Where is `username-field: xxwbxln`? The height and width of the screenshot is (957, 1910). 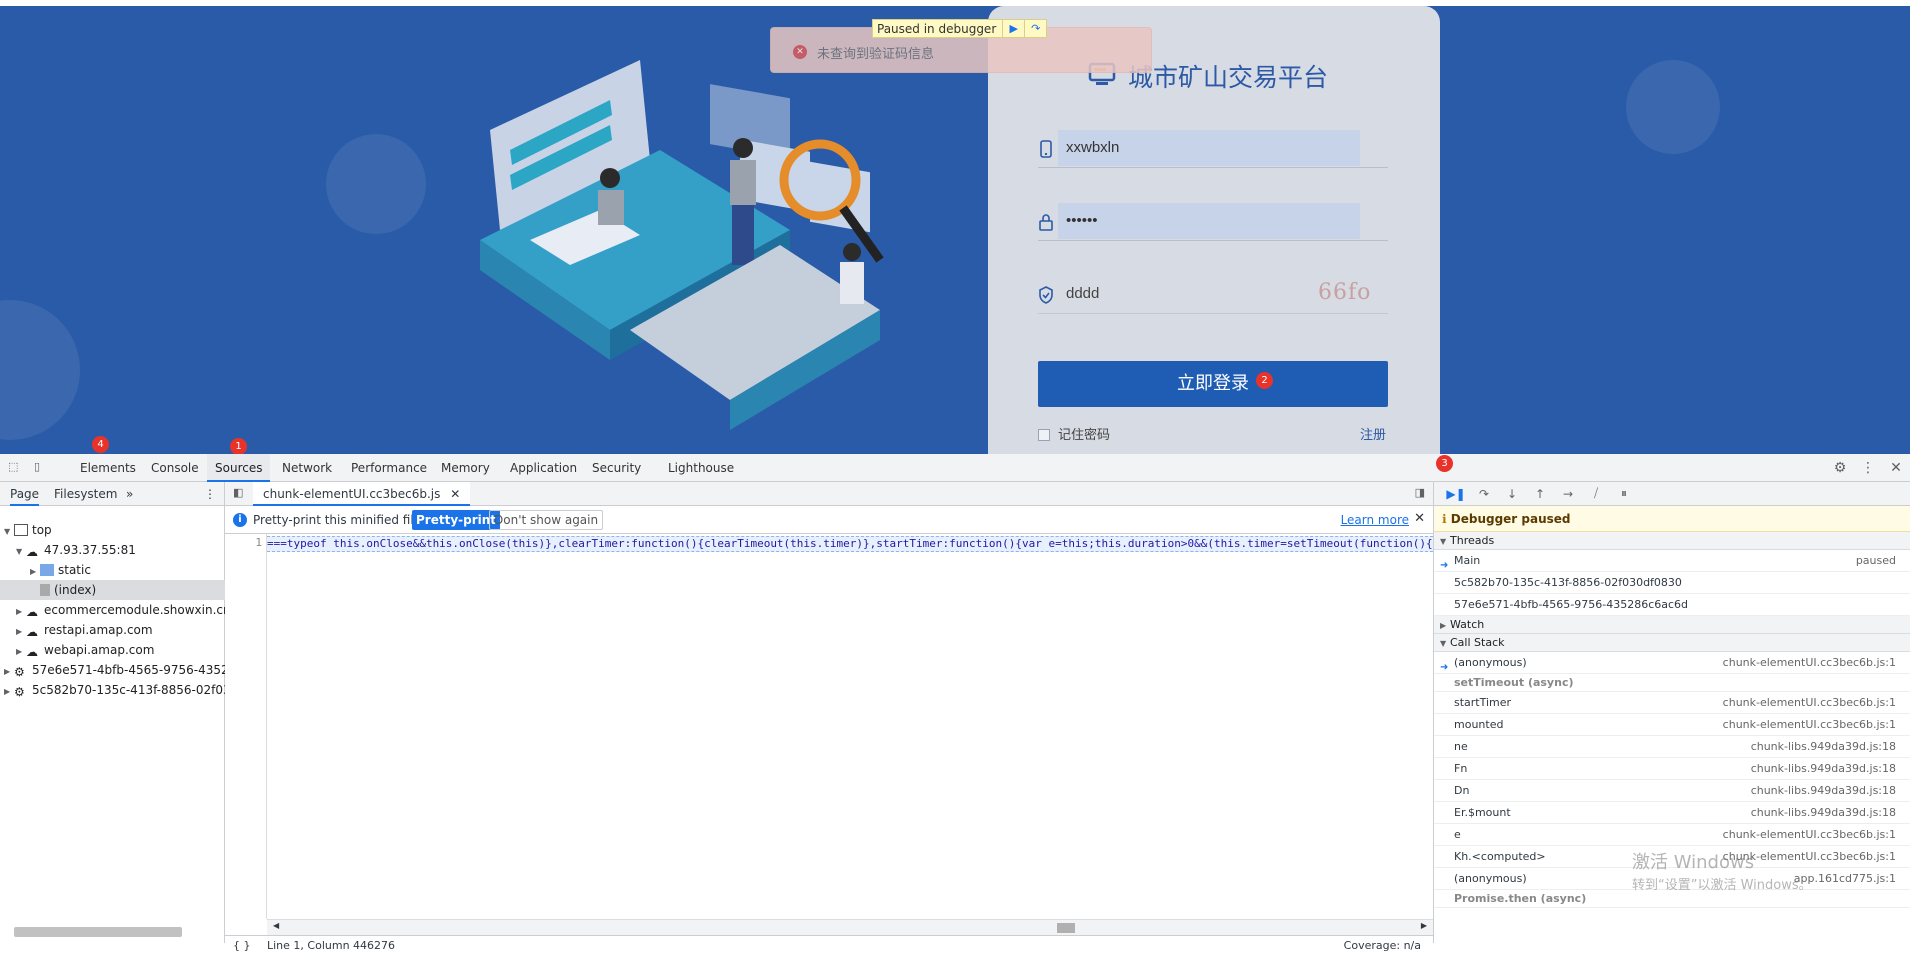 username-field: xxwbxln is located at coordinates (1213, 149).